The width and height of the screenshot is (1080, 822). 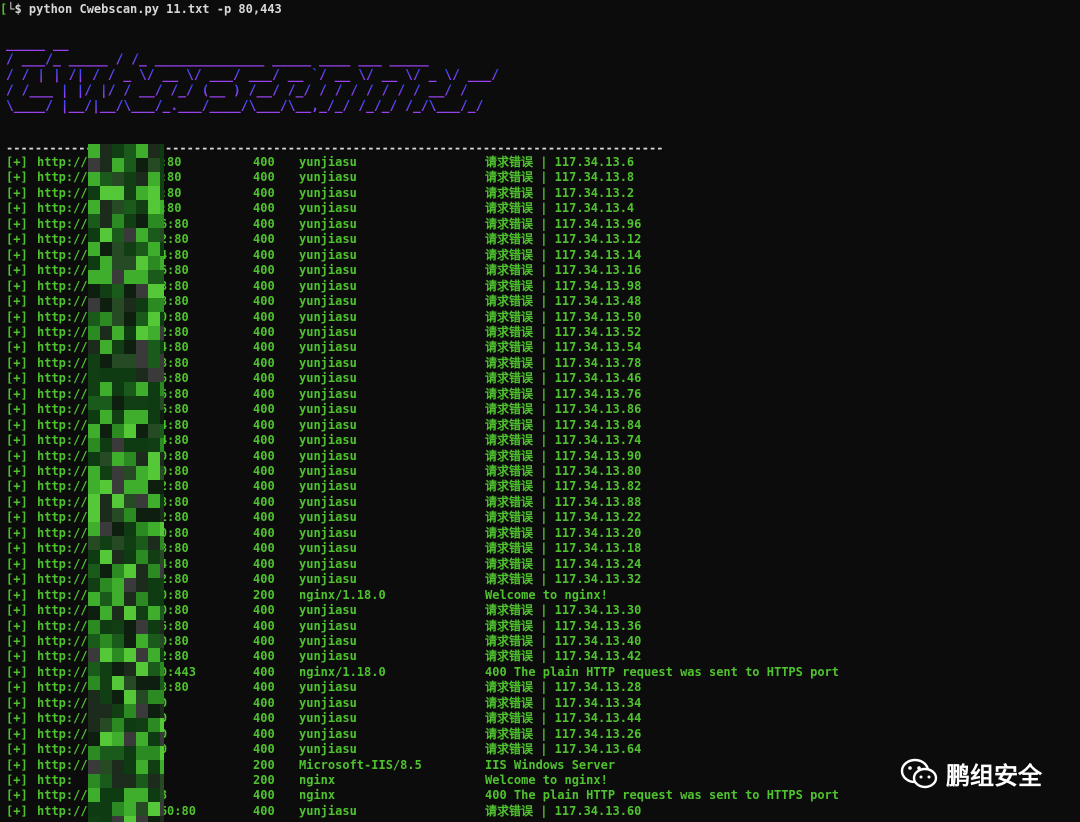 What do you see at coordinates (563, 455) in the screenshot?
I see `page-title: 请求错误 | 117.34.13.90` at bounding box center [563, 455].